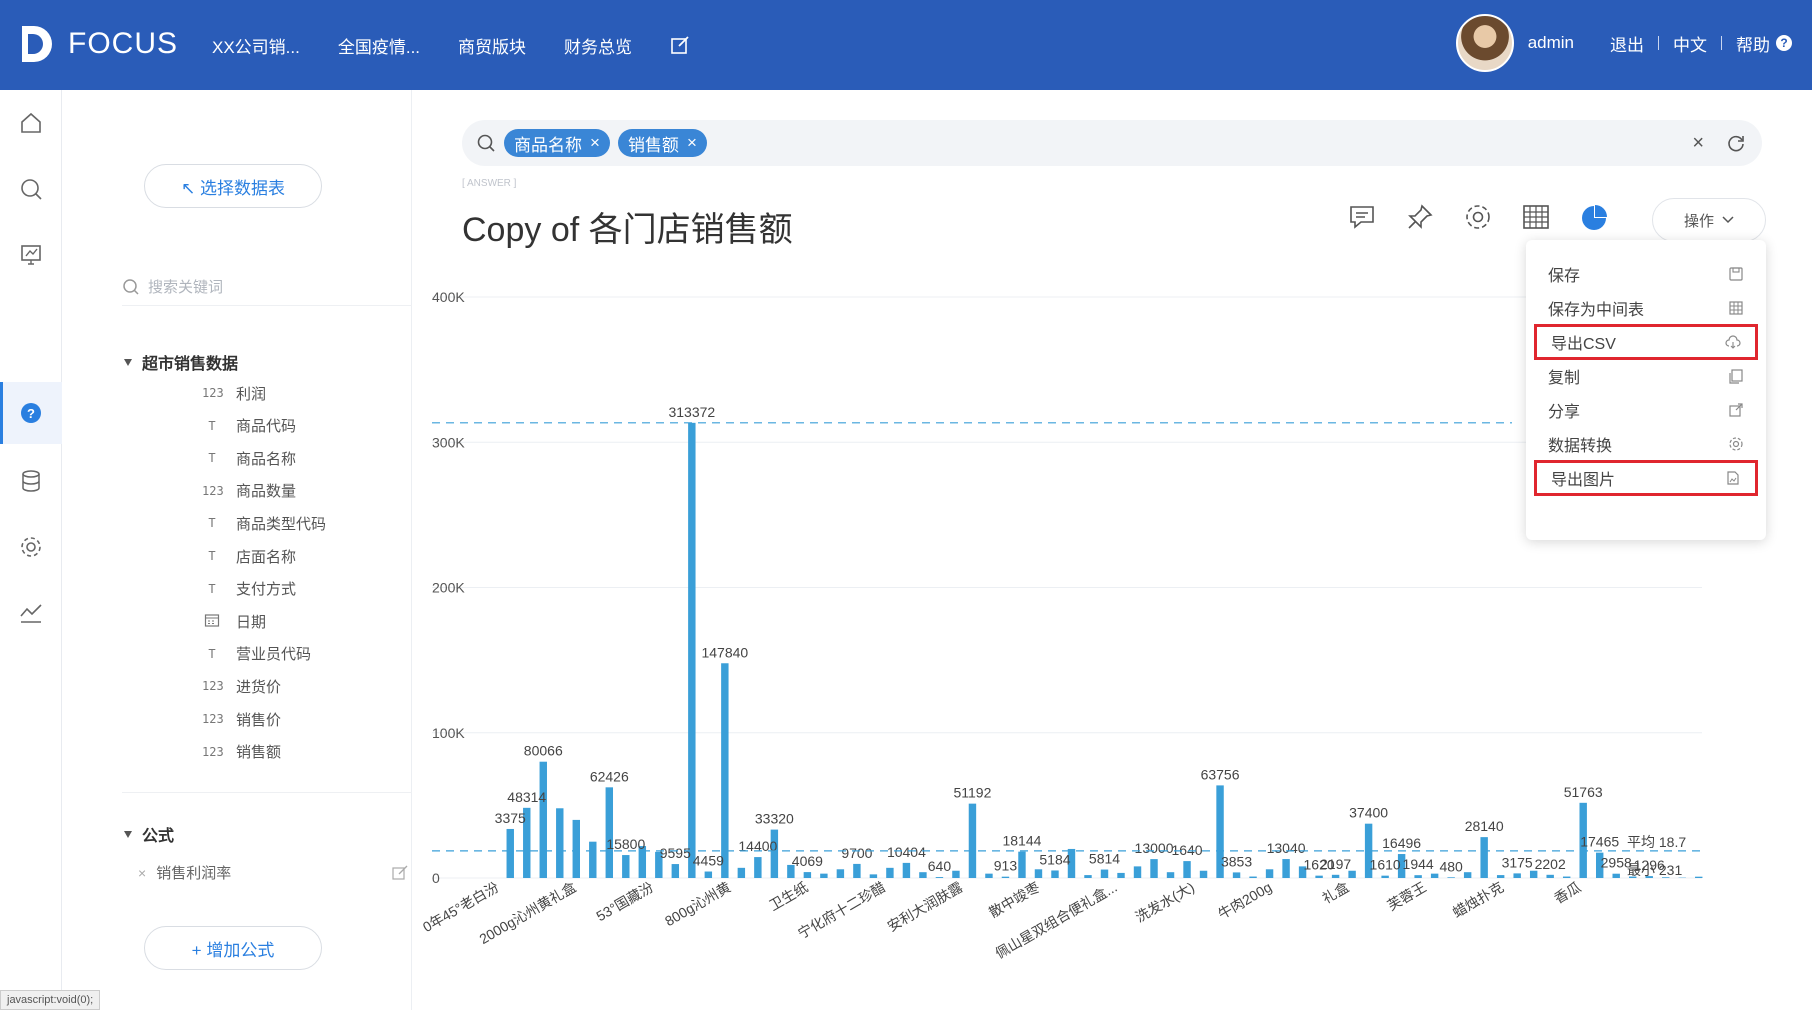  I want to click on formula-group-header: 公式, so click(149, 834).